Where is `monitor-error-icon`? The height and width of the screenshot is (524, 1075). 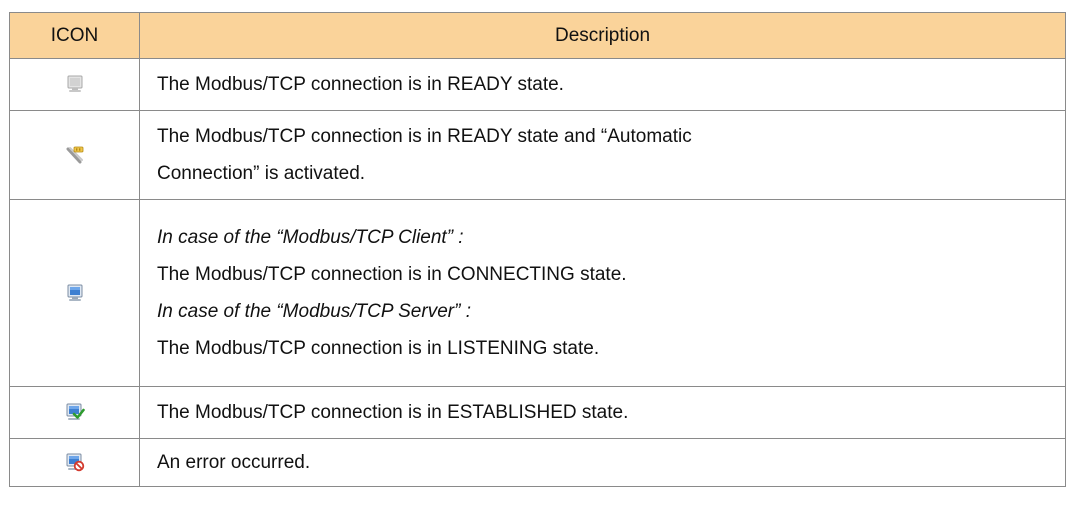 monitor-error-icon is located at coordinates (75, 462).